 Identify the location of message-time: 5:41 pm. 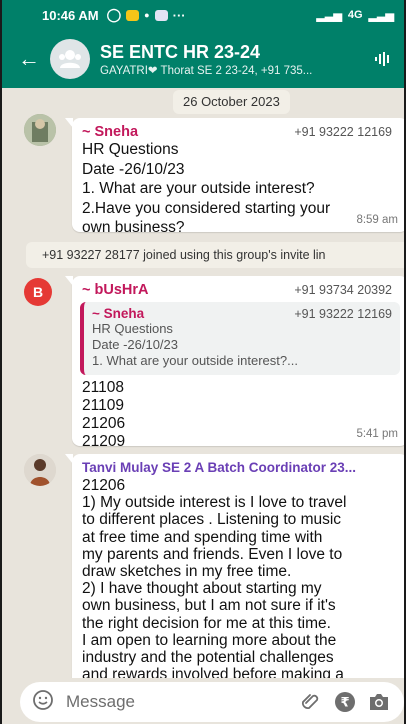
(377, 434).